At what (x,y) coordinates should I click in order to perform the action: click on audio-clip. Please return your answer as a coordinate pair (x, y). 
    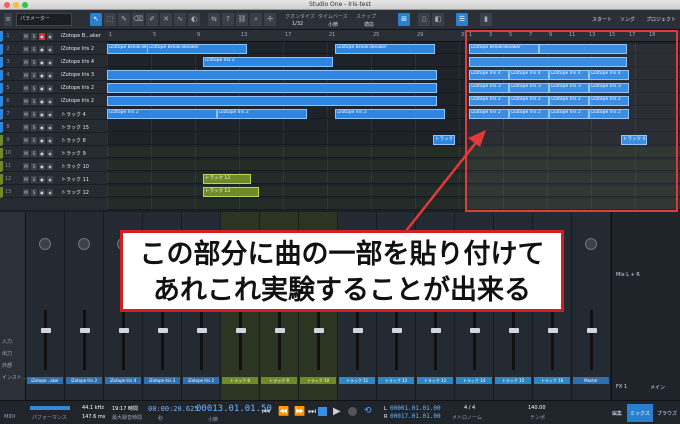
    Looking at the image, I should click on (272, 101).